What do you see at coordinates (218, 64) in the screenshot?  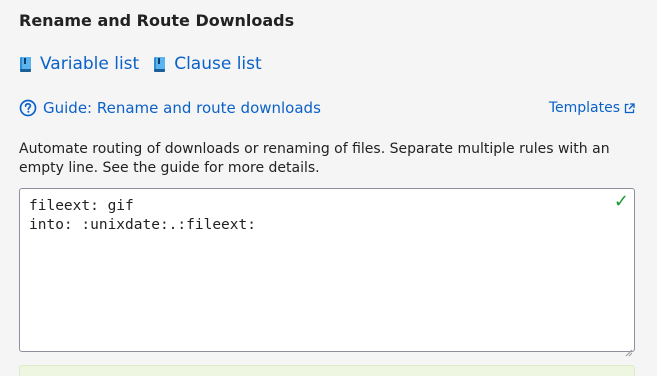 I see `clause-list-label: Clause list` at bounding box center [218, 64].